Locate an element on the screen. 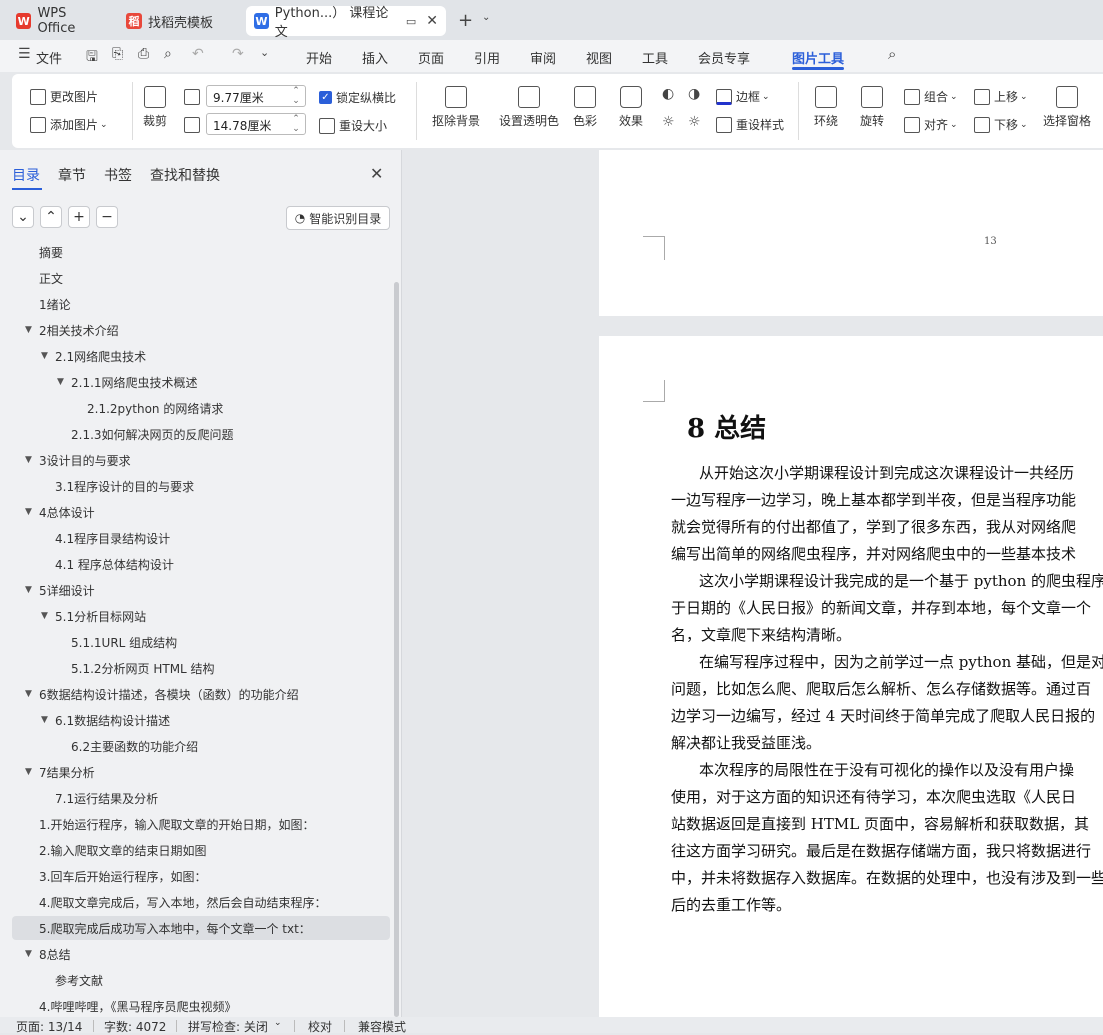  crop-button: 裁剪 is located at coordinates (155, 107).